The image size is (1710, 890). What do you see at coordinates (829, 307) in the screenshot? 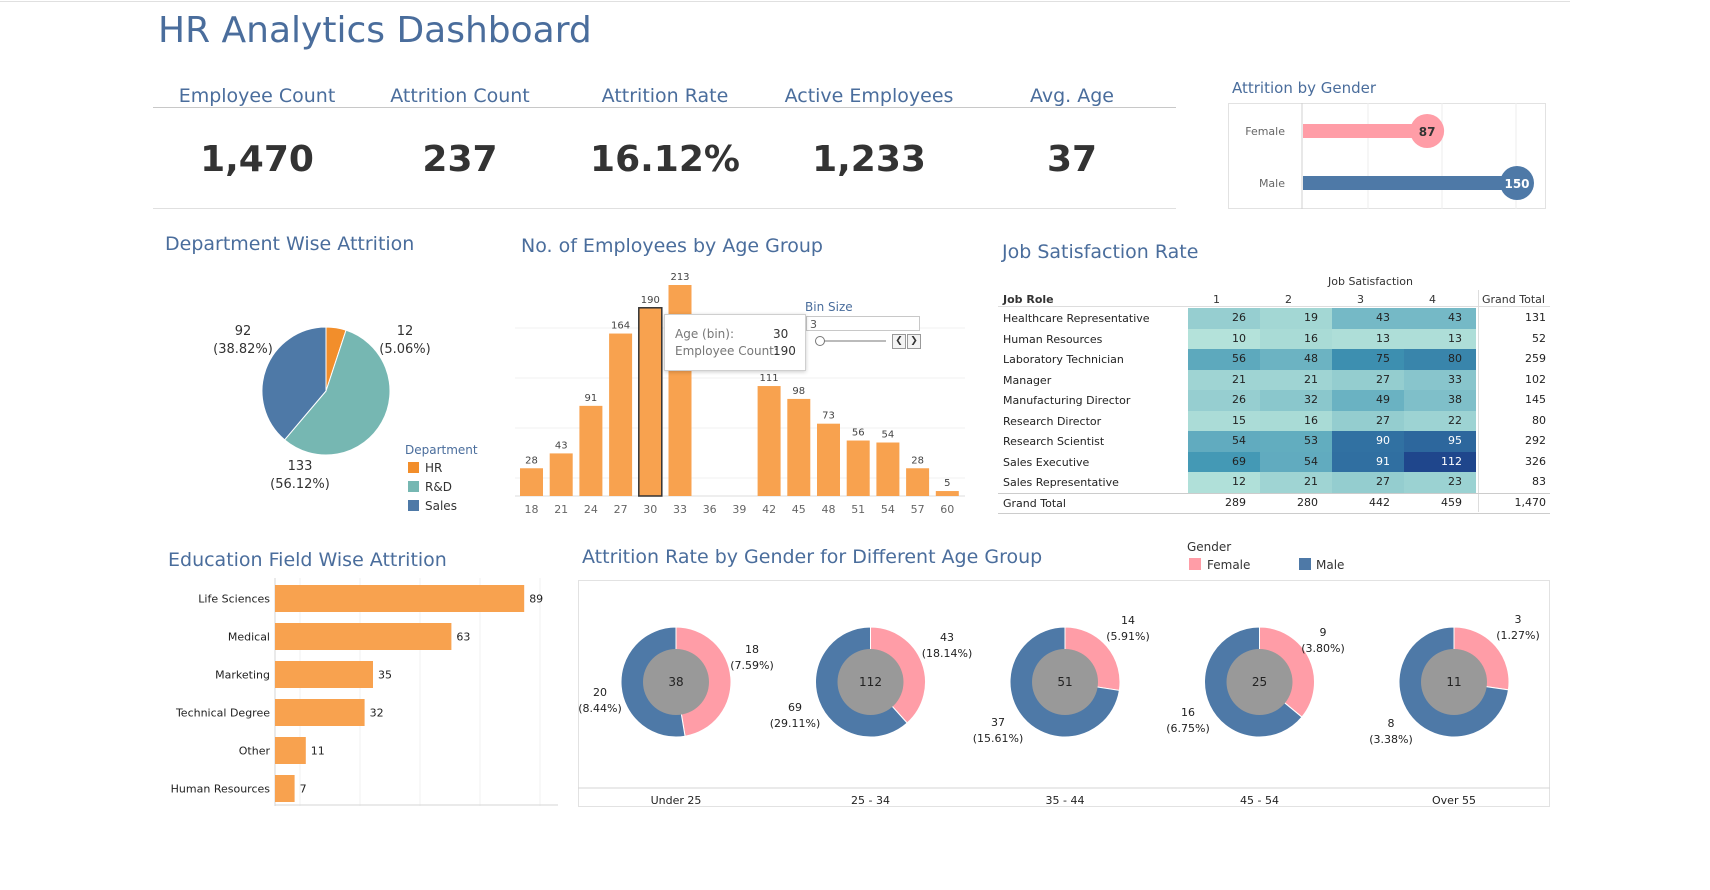
I see `bin-size-label: Bin Size` at bounding box center [829, 307].